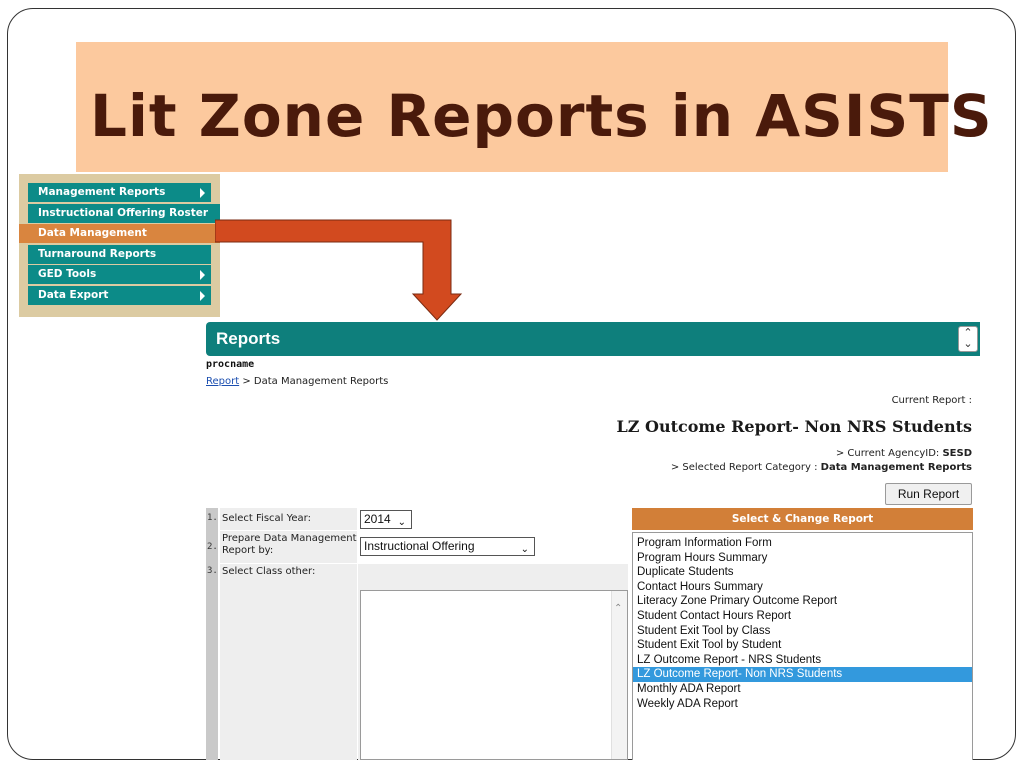 The image size is (1024, 768). I want to click on agency-line: > Current AgencyID: SESD, so click(904, 453).